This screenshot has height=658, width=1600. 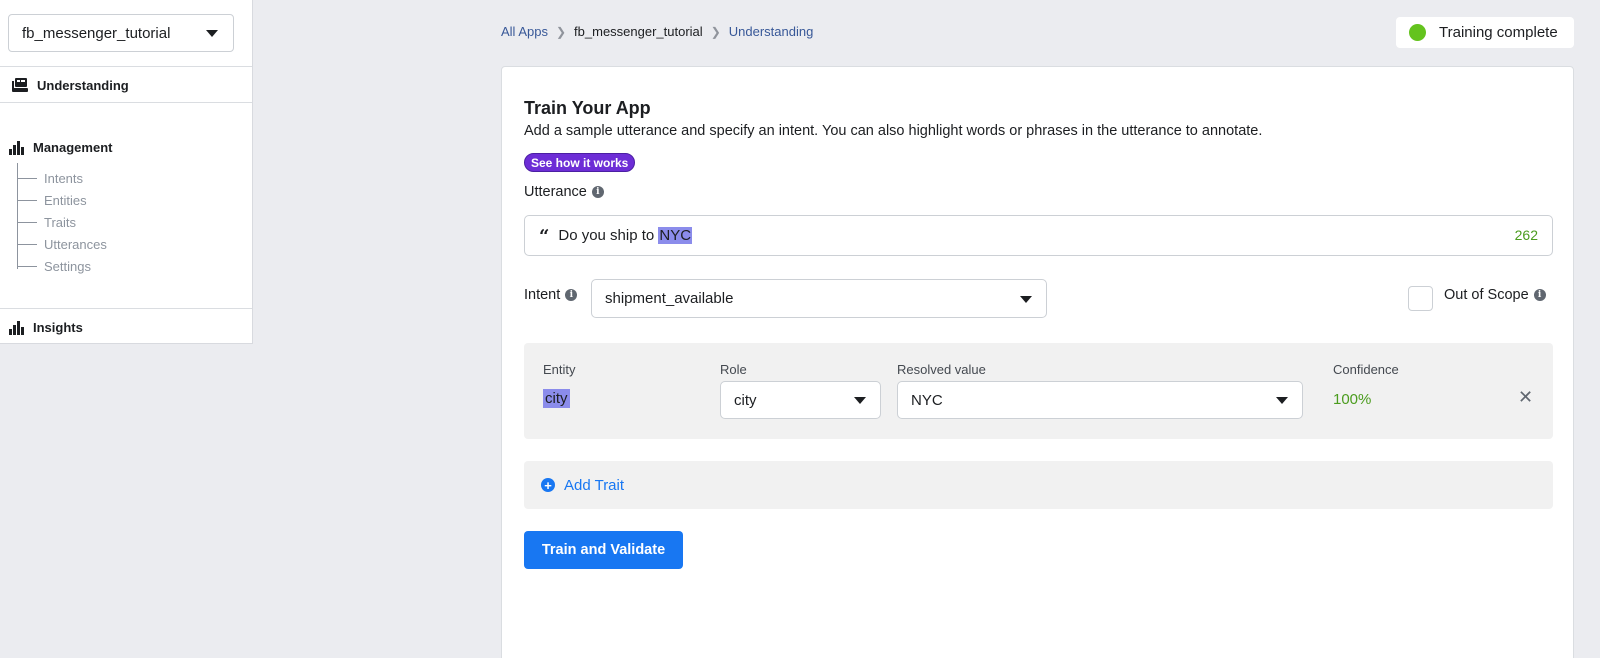 What do you see at coordinates (73, 147) in the screenshot?
I see `sidebar-item-label: Management` at bounding box center [73, 147].